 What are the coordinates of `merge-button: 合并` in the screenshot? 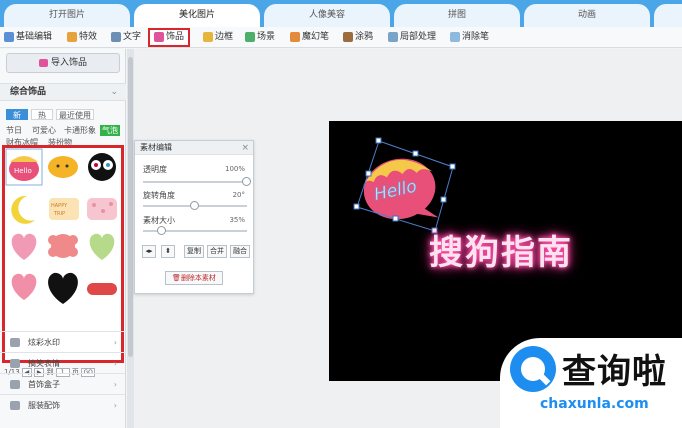 It's located at (217, 251).